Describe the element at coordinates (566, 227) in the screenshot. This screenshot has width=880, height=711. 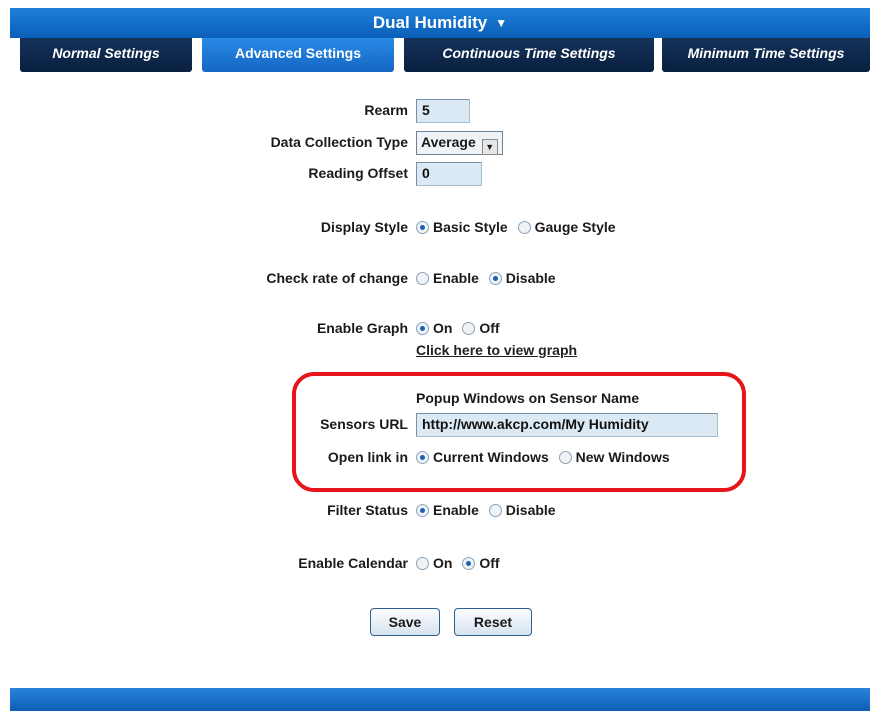
I see `display-style-gauge-option: Gauge Style` at that location.